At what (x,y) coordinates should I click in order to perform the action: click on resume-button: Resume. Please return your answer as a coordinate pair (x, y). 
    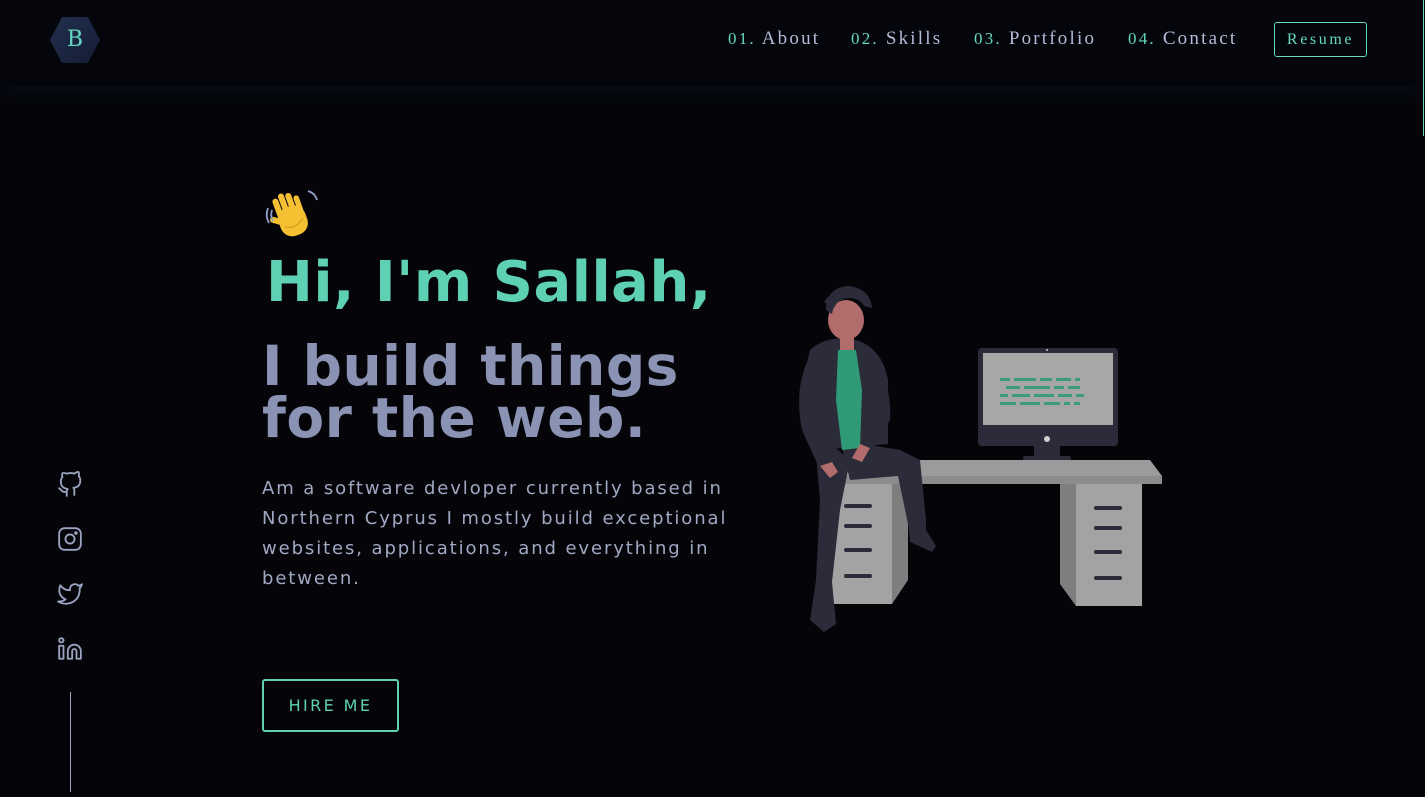
    Looking at the image, I should click on (1320, 39).